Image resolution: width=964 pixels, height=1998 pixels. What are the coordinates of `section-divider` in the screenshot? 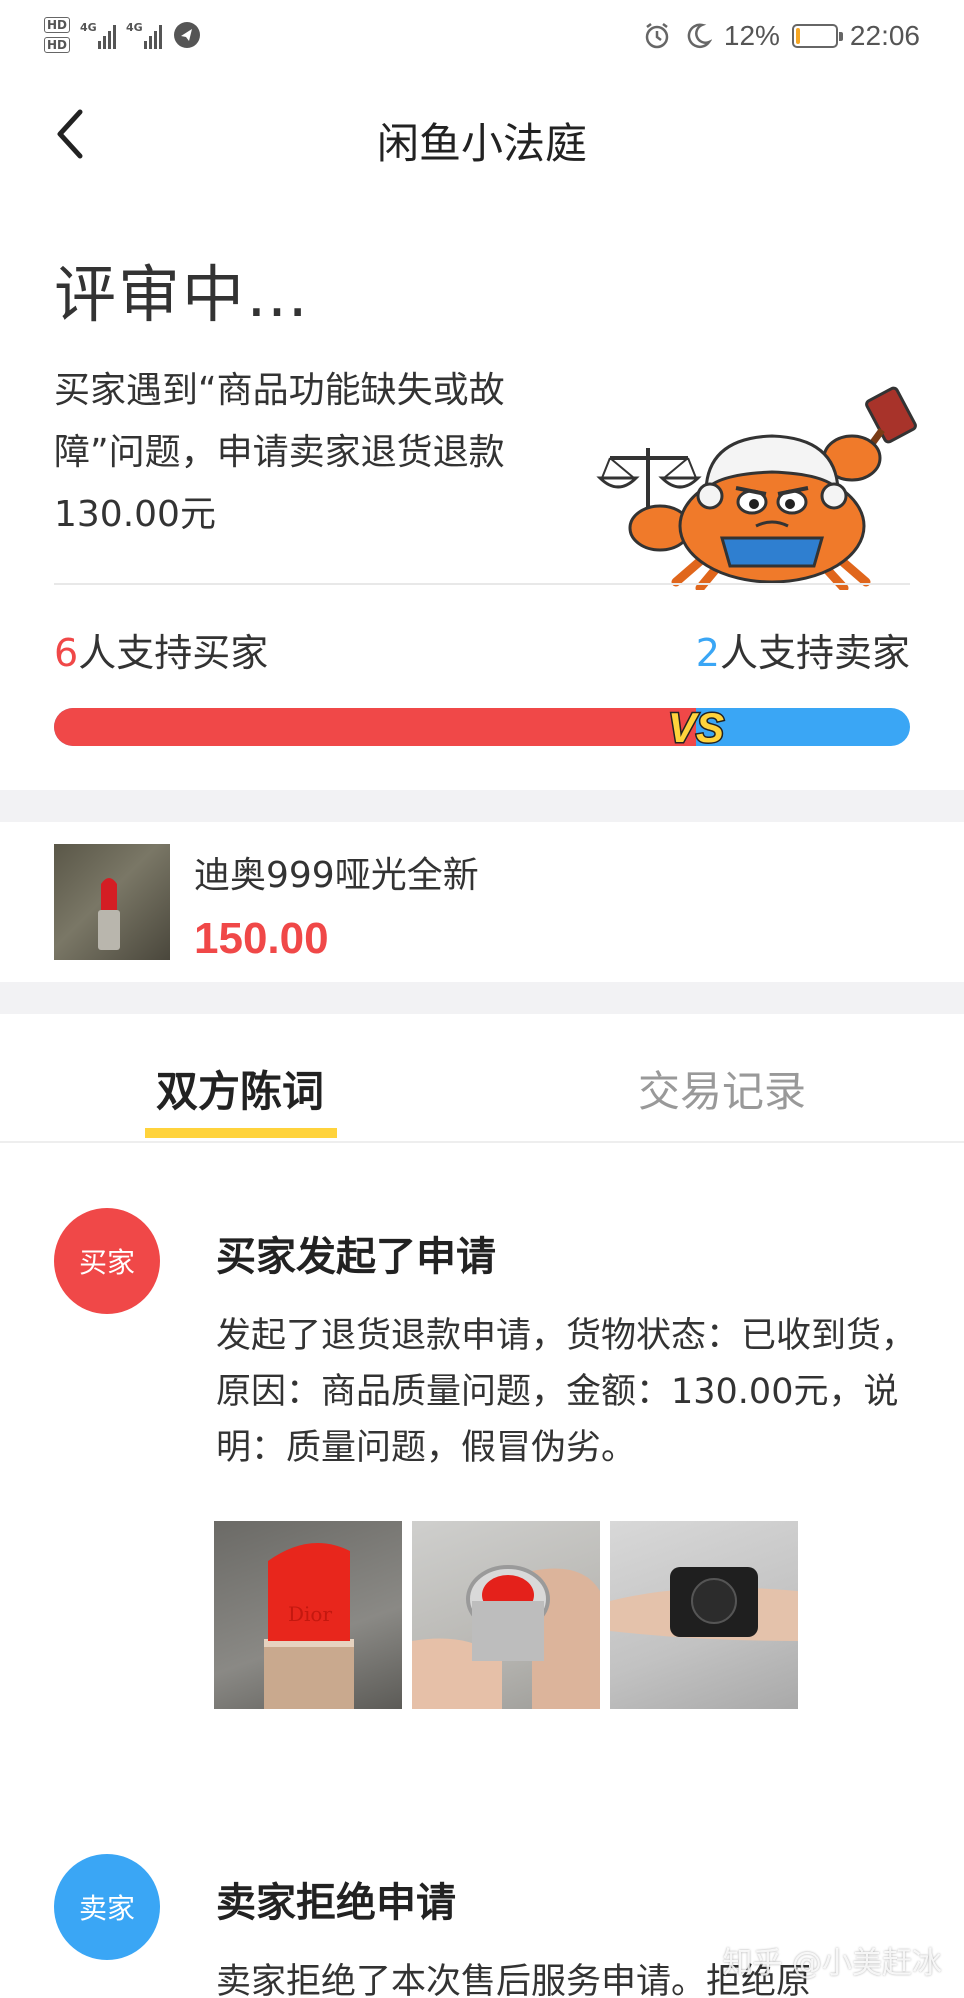 It's located at (482, 584).